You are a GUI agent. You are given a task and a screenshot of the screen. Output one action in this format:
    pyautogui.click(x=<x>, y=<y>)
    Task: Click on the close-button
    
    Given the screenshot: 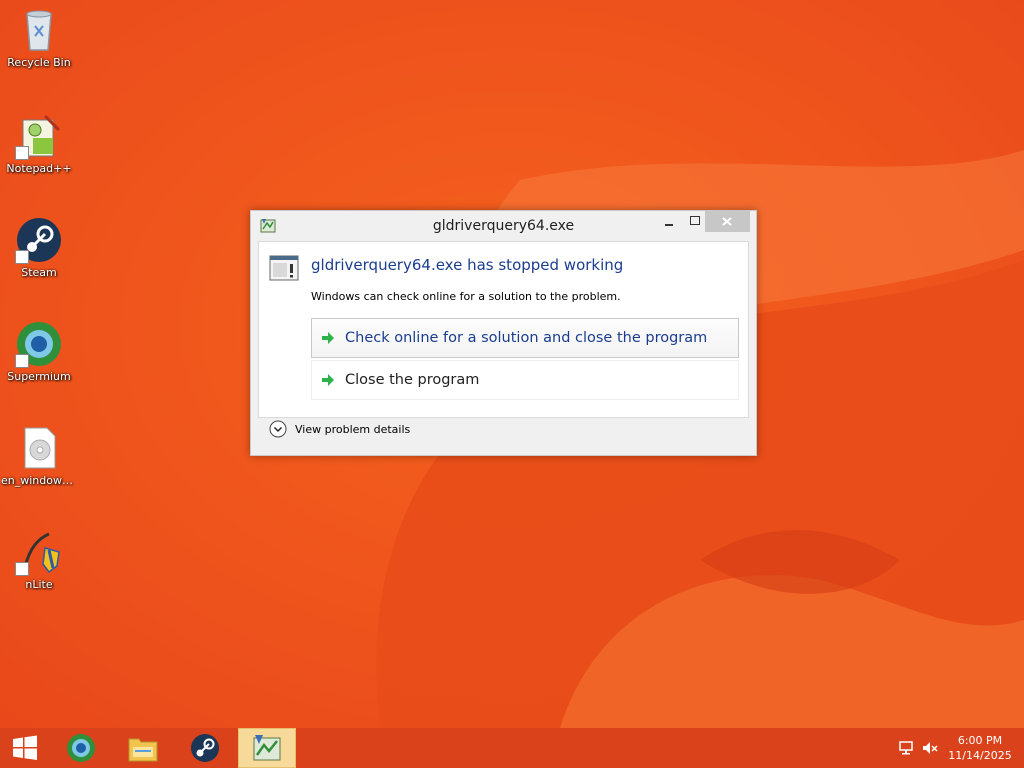 What is the action you would take?
    pyautogui.click(x=727, y=221)
    